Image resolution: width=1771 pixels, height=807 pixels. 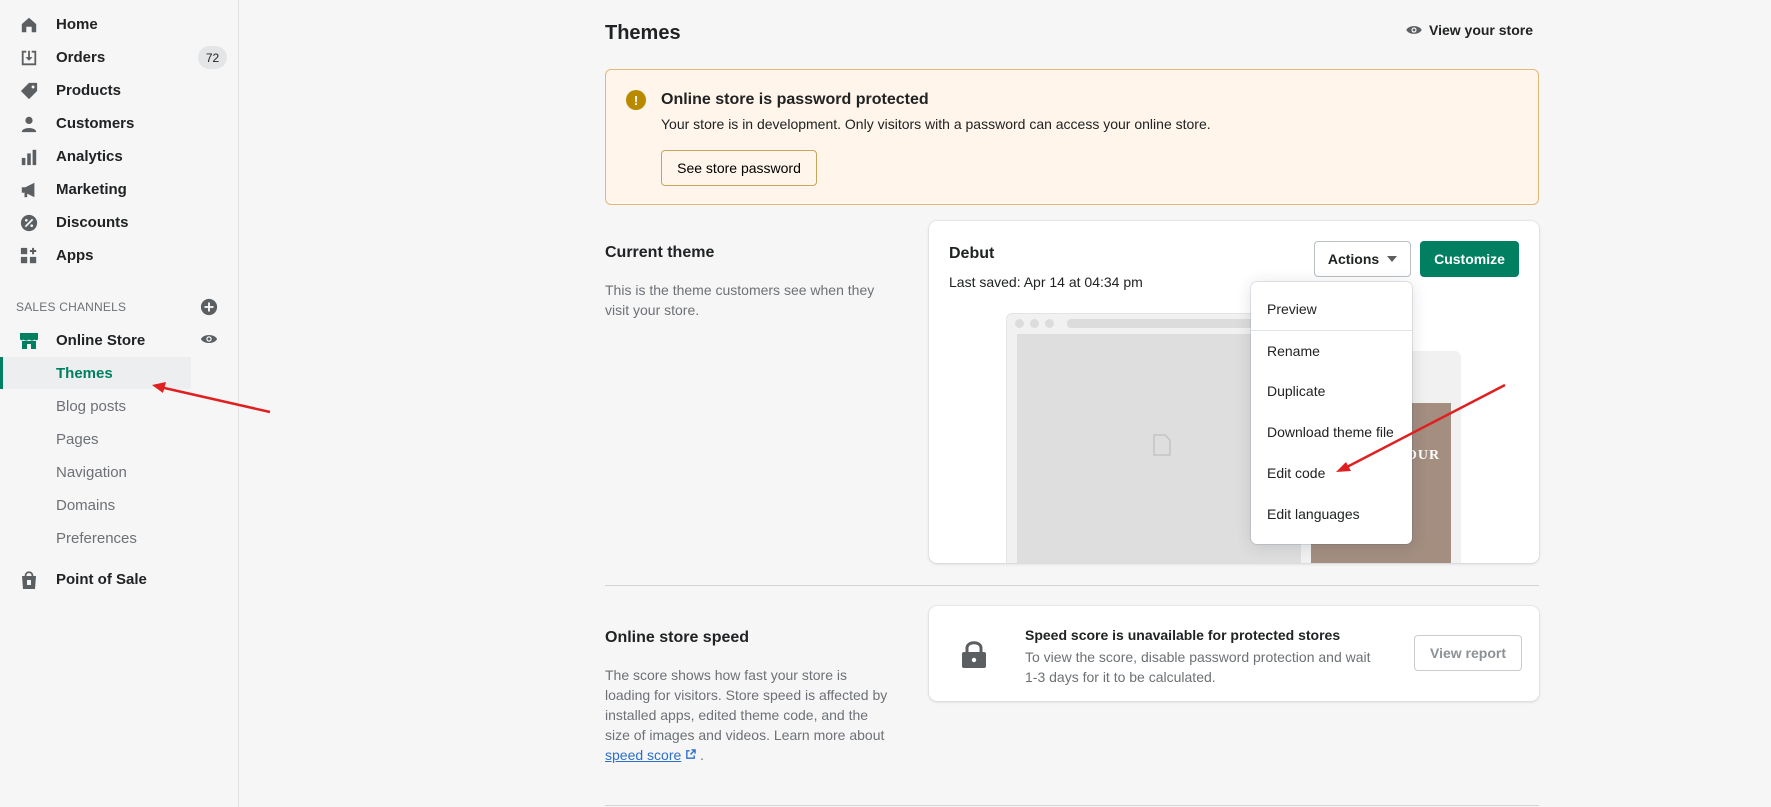 What do you see at coordinates (795, 99) in the screenshot?
I see `banner-title: Online store is password protected` at bounding box center [795, 99].